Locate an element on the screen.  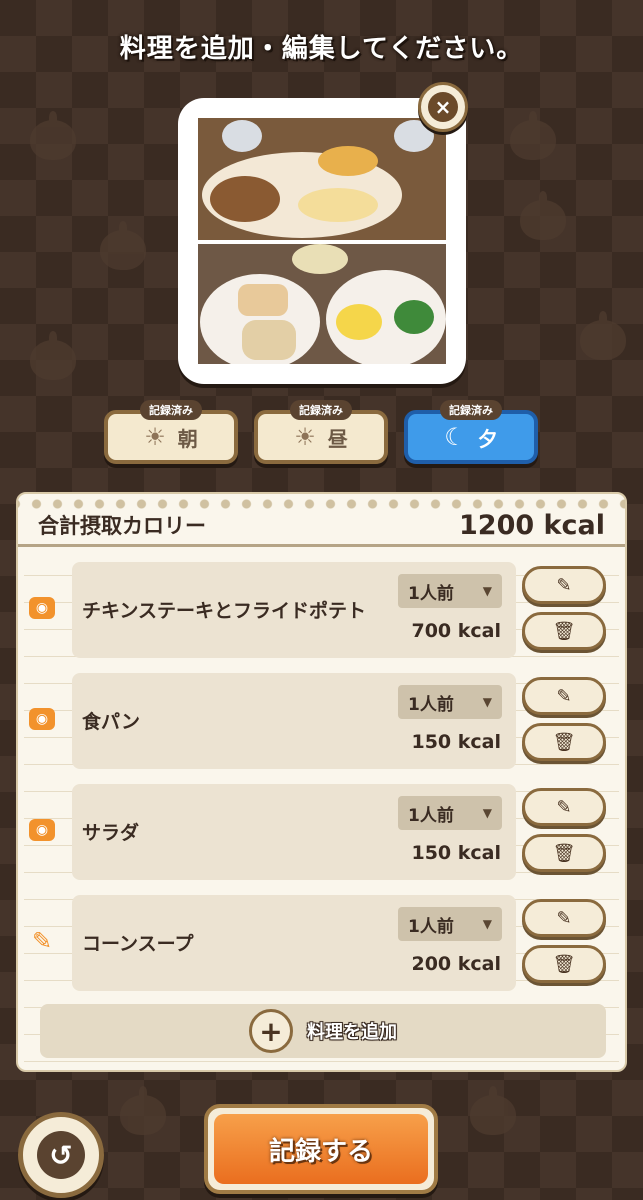
total-calories-value: 1200 kcal is located at coordinates (532, 525).